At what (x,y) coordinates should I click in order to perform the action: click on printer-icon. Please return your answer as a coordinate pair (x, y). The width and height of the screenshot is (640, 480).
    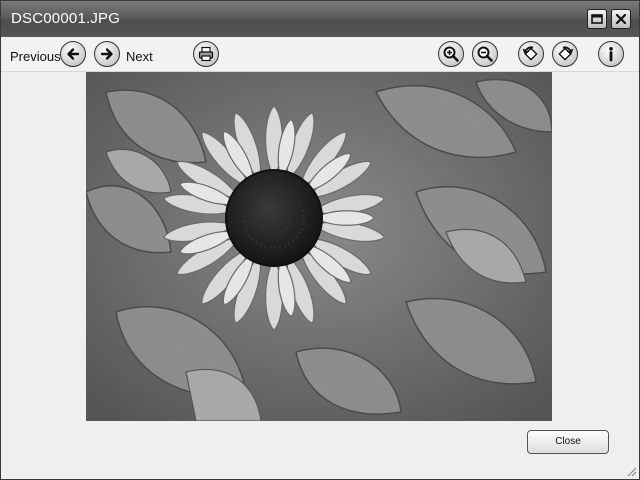
    Looking at the image, I should click on (206, 54).